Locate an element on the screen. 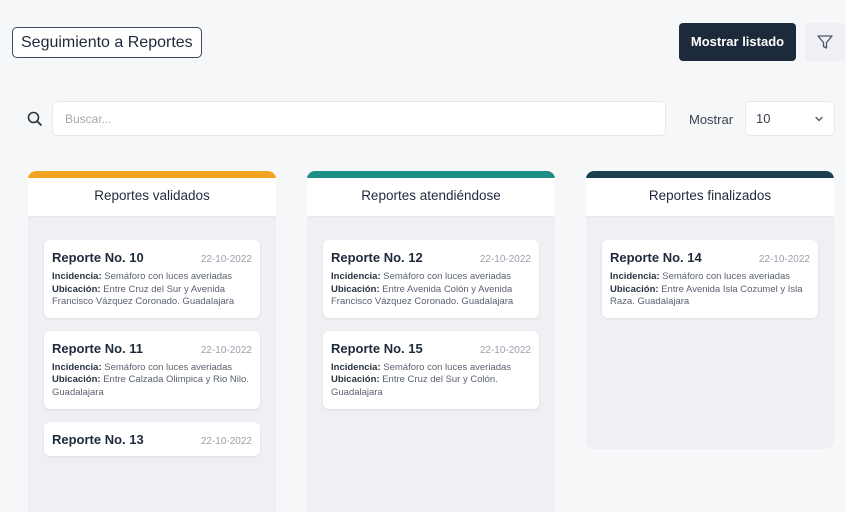  report-title: Reporte No. 12 is located at coordinates (377, 257).